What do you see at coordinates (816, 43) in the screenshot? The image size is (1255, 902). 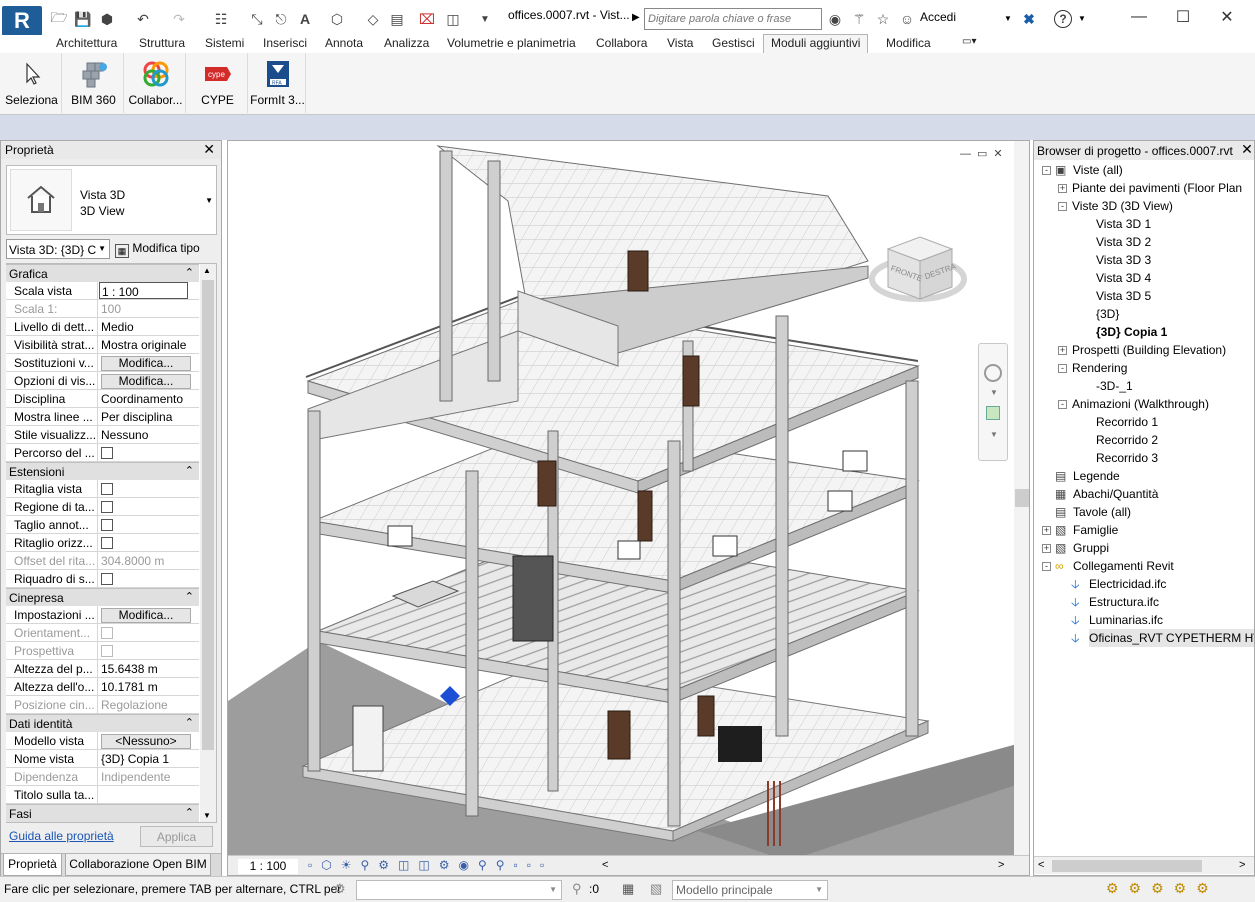 I see `tab-moduli-aggiuntivi: Moduli aggiuntivi` at bounding box center [816, 43].